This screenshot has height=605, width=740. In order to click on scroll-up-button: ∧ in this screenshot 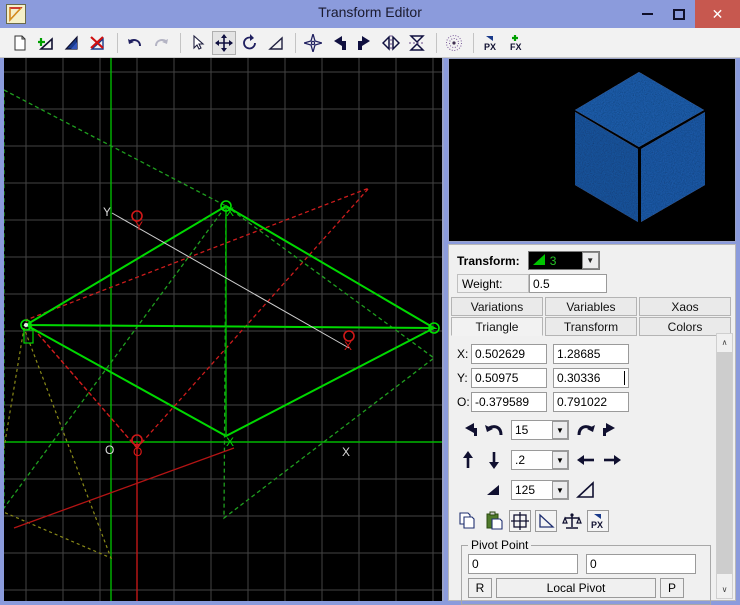, I will do `click(724, 342)`.